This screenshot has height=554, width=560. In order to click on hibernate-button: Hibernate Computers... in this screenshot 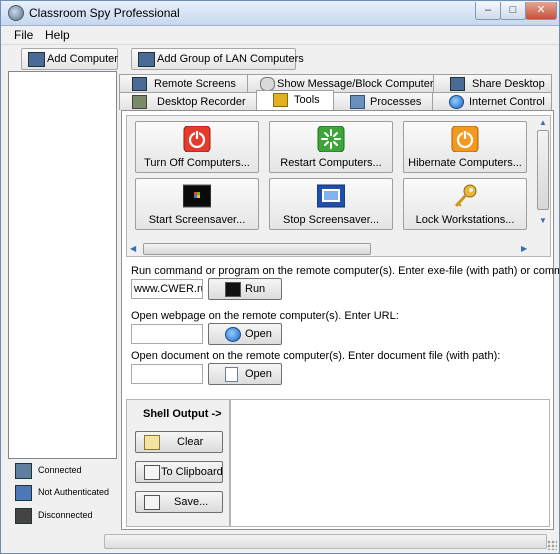, I will do `click(465, 147)`.